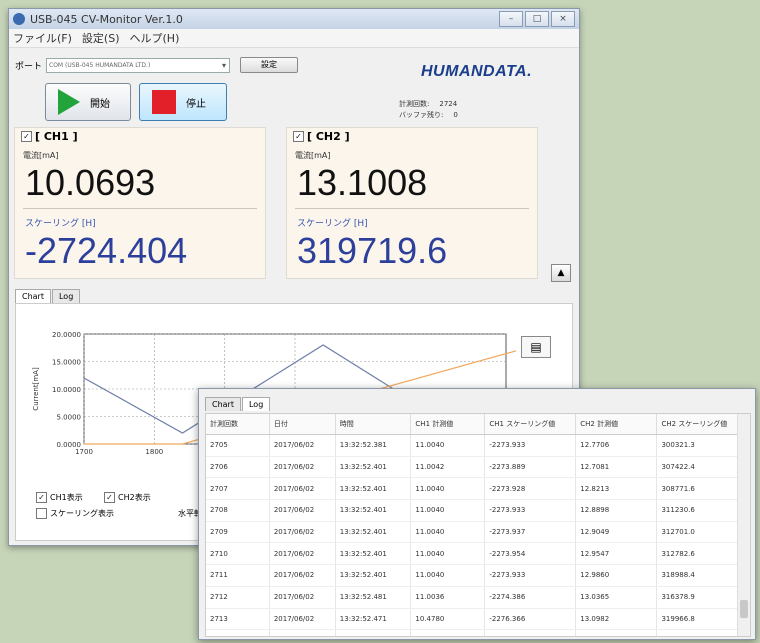  I want to click on ch1-current-label: 電流[mA], so click(41, 155).